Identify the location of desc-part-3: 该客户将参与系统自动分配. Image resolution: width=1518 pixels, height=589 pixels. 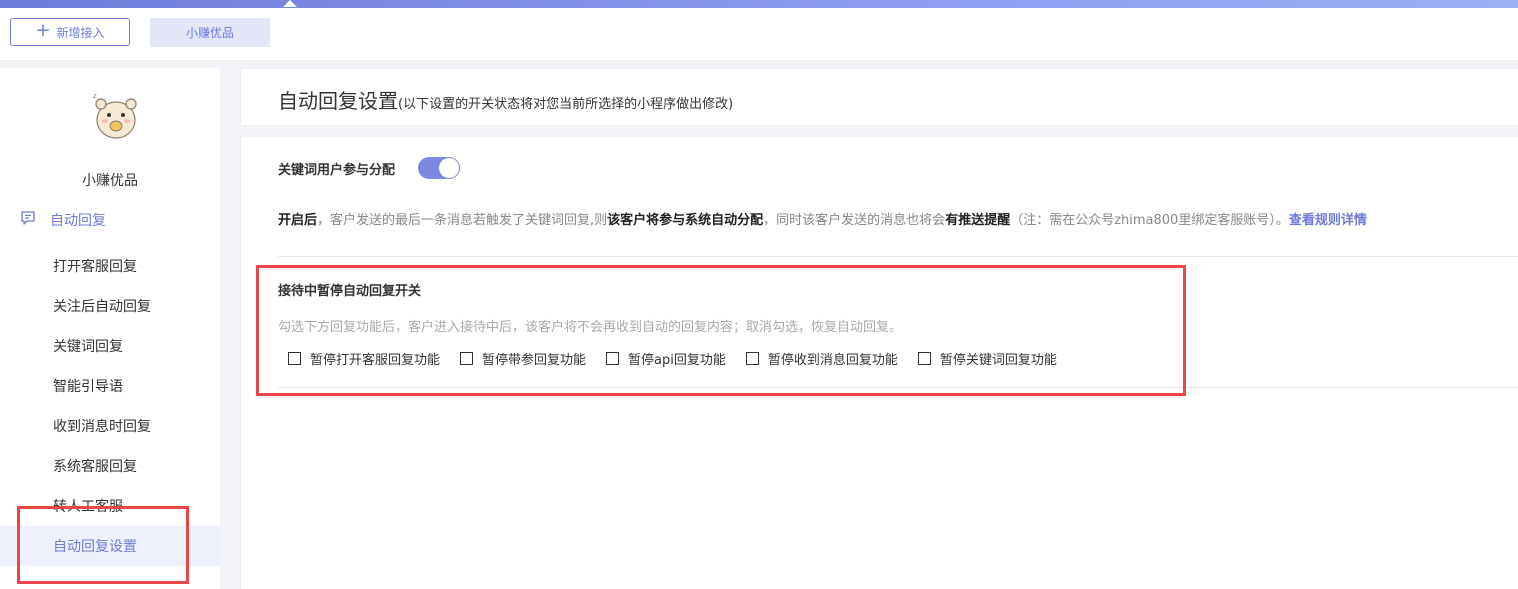
(685, 220).